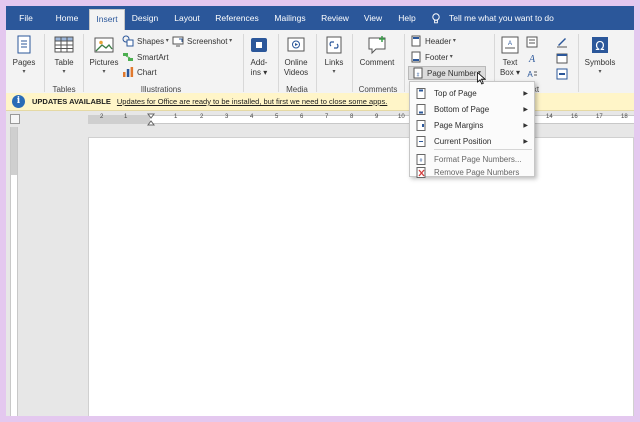  What do you see at coordinates (401, 117) in the screenshot?
I see `ruler-number: 10` at bounding box center [401, 117].